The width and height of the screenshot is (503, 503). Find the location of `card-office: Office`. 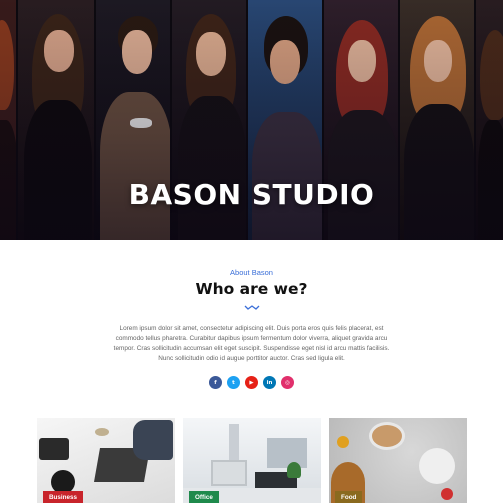

card-office: Office is located at coordinates (252, 460).